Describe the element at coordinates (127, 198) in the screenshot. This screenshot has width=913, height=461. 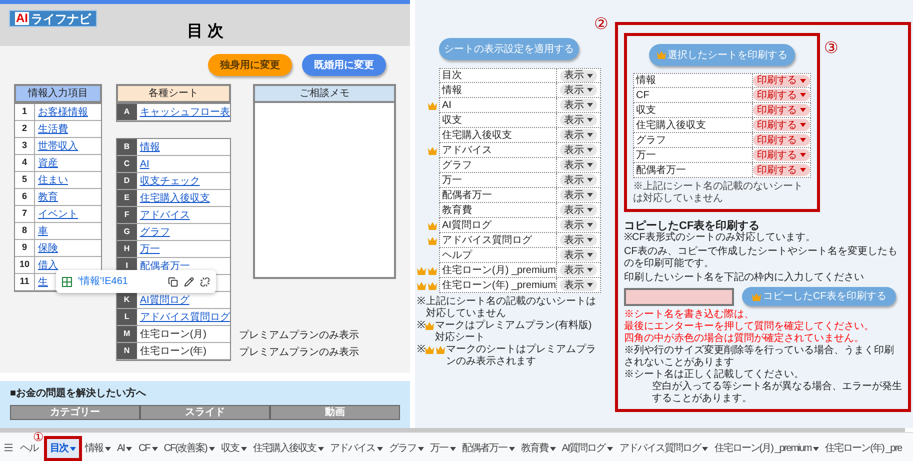
I see `sheet-letter: E` at that location.